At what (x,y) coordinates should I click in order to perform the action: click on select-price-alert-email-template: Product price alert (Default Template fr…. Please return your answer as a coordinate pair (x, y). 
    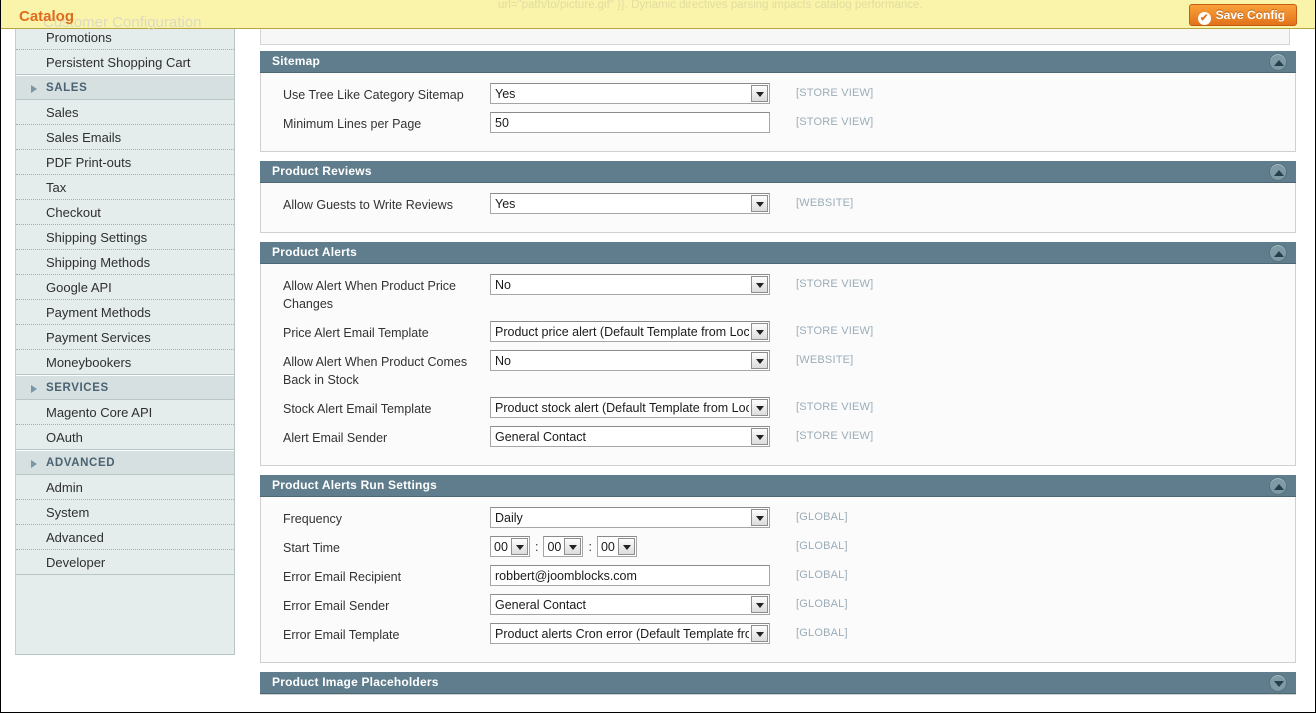
    Looking at the image, I should click on (630, 331).